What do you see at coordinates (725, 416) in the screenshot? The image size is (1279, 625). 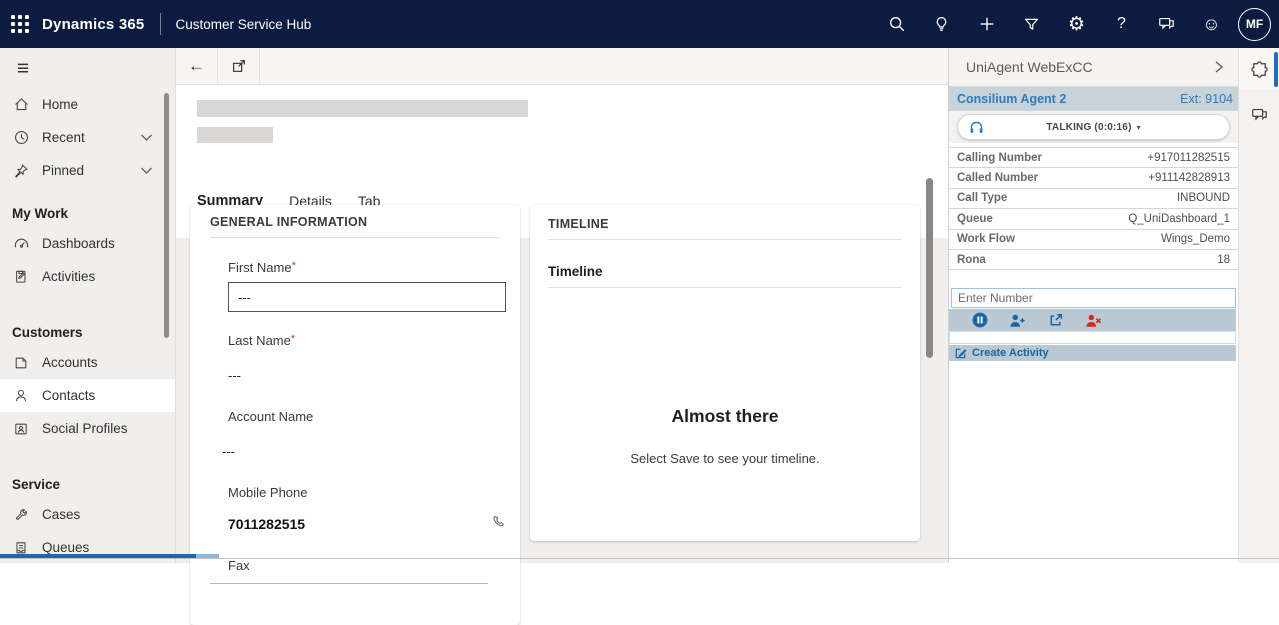 I see `timeline-empty-title: Almost there` at bounding box center [725, 416].